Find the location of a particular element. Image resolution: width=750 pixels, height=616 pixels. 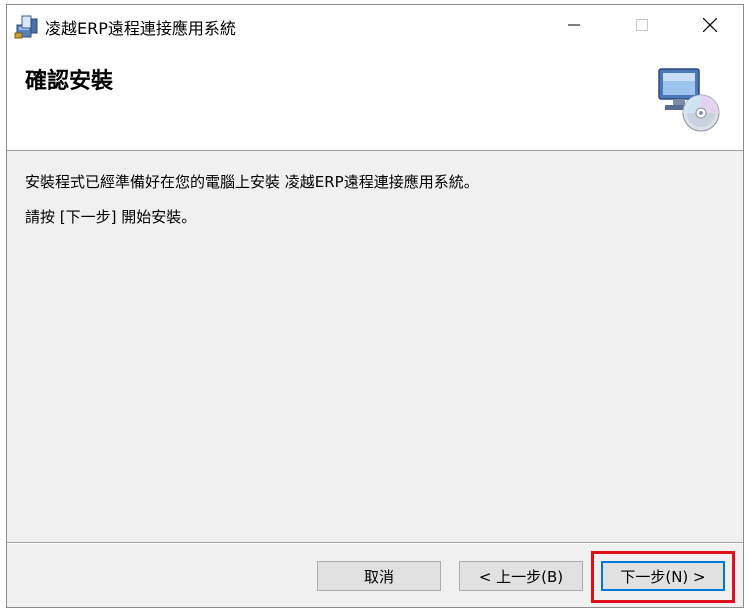

instruction-message: 請按 [下一步] 開始安裝。 is located at coordinates (111, 217).